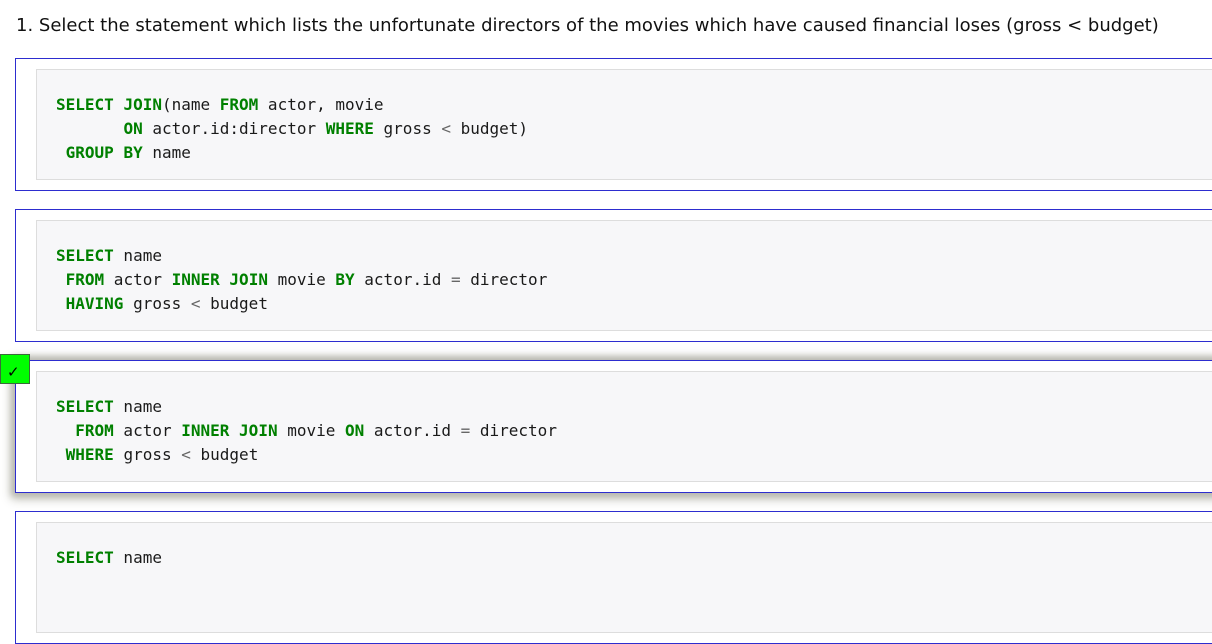 The height and width of the screenshot is (644, 1212). What do you see at coordinates (15, 369) in the screenshot?
I see `correct-check-icon: ✓` at bounding box center [15, 369].